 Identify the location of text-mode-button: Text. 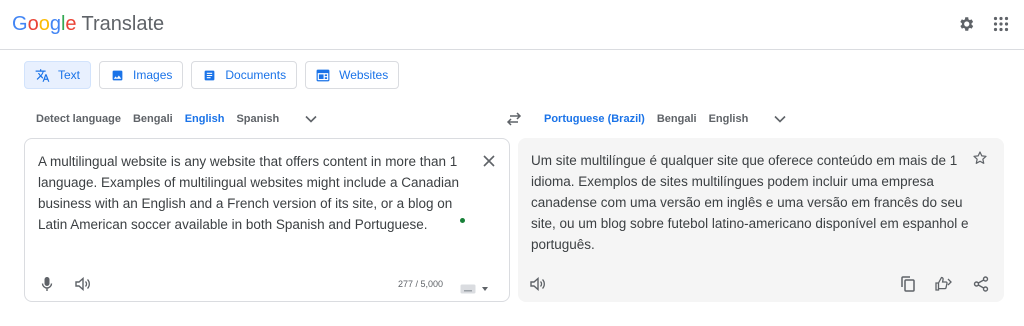
(58, 75).